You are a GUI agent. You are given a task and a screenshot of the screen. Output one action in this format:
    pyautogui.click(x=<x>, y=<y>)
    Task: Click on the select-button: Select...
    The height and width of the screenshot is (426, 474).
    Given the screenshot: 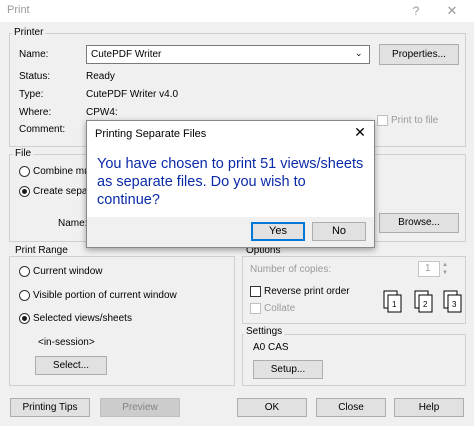 What is the action you would take?
    pyautogui.click(x=71, y=365)
    